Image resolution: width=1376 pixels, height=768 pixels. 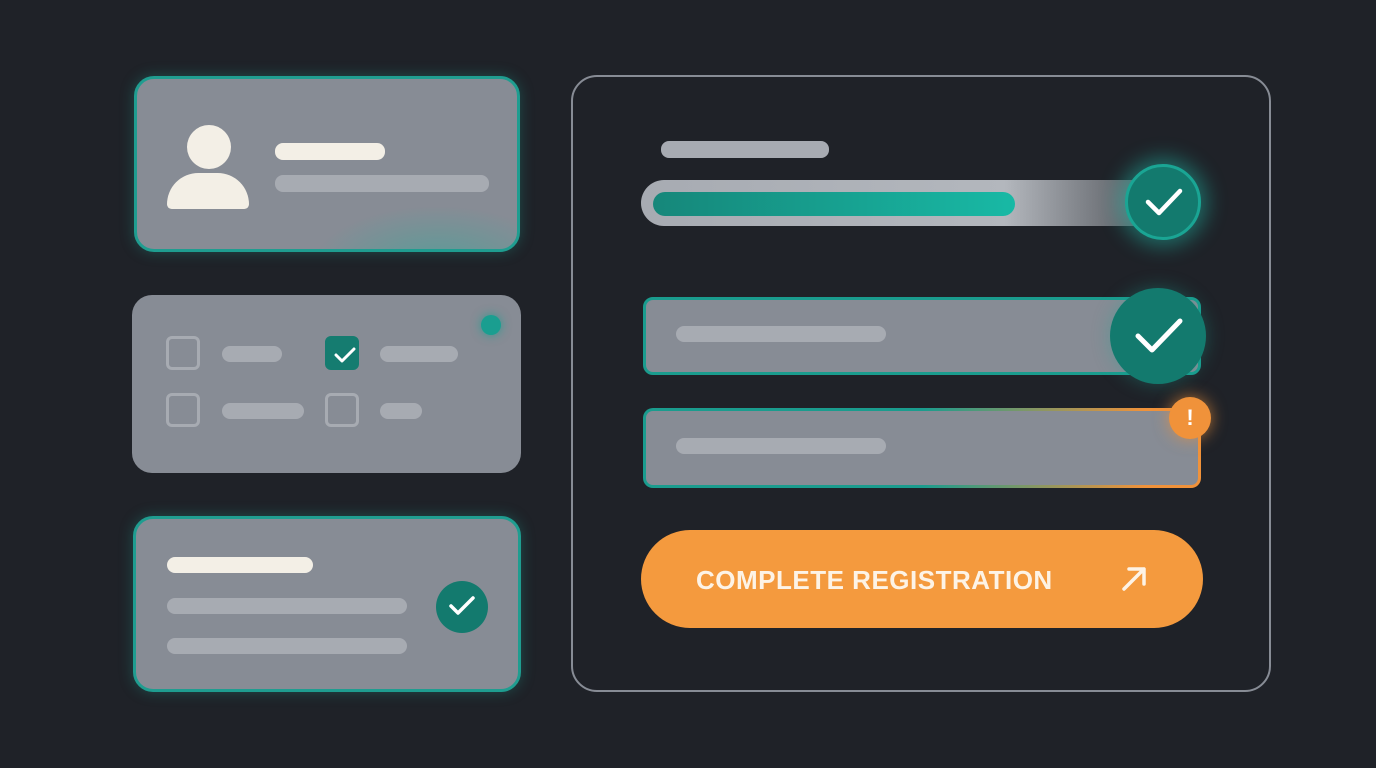 I want to click on user-icon, so click(x=208, y=167).